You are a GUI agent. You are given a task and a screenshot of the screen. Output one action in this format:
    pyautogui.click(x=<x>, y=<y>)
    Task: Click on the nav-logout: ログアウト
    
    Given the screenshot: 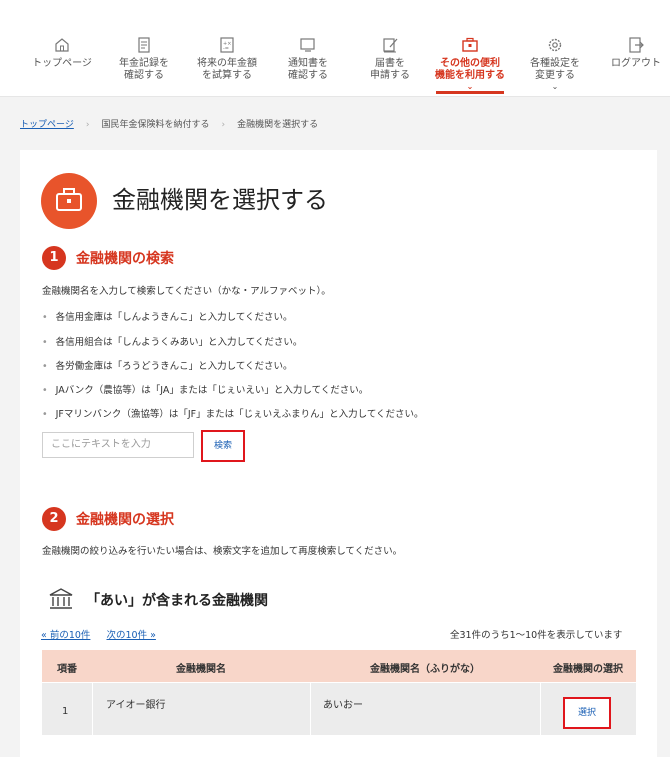 What is the action you would take?
    pyautogui.click(x=633, y=64)
    